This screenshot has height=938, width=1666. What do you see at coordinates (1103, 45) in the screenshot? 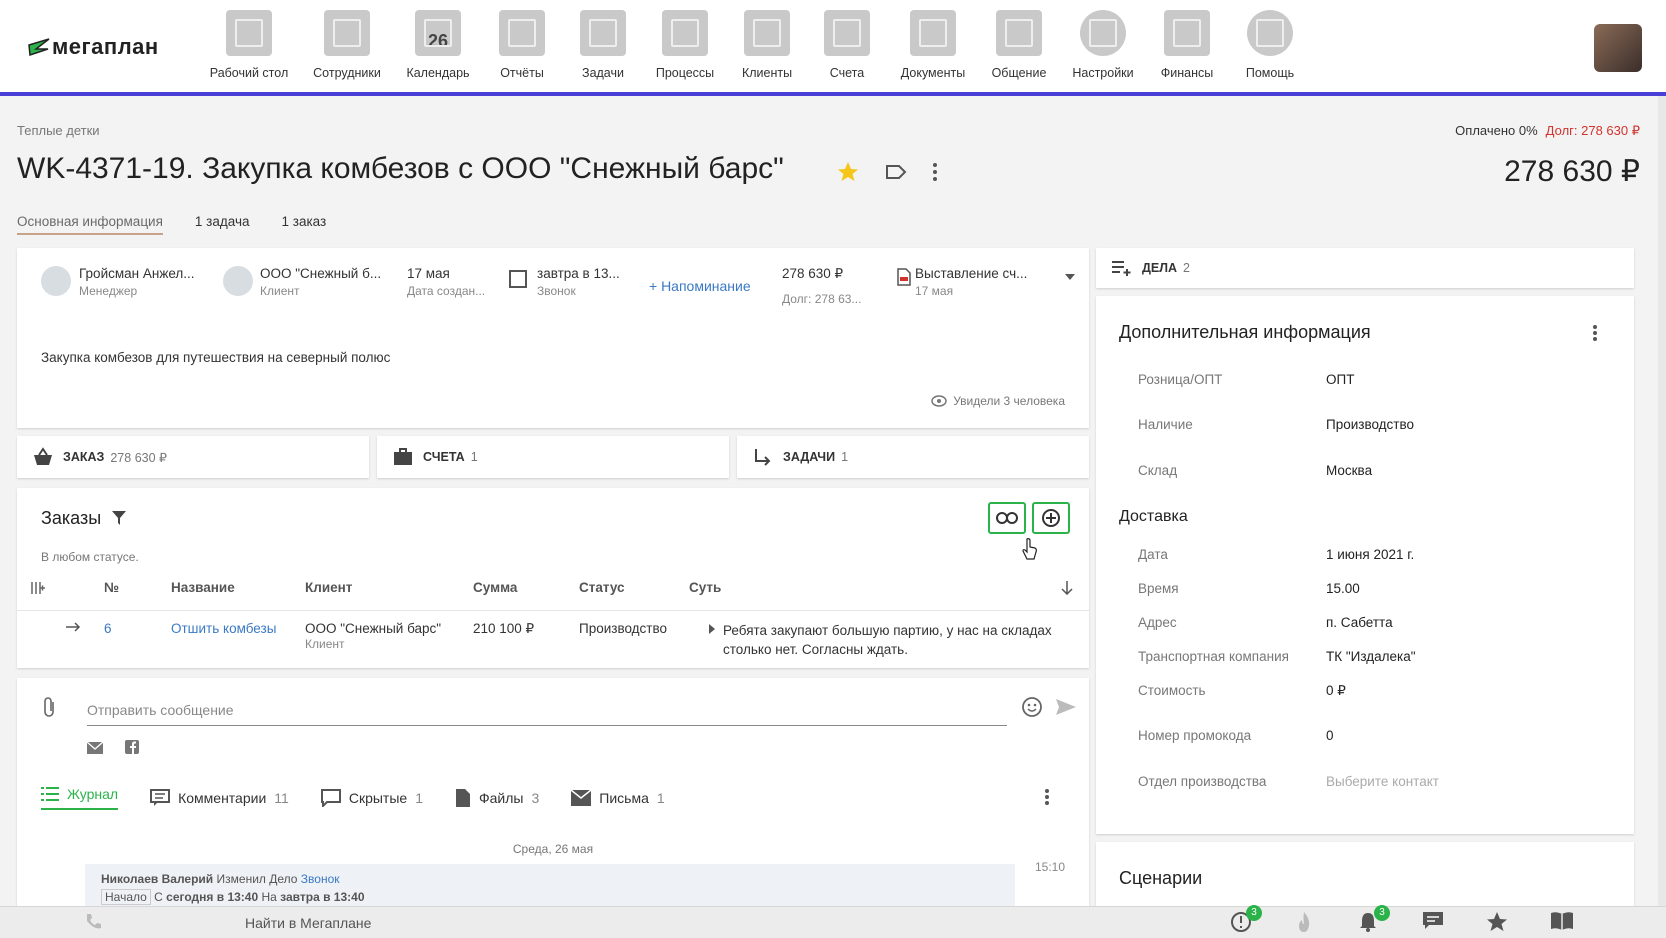
I see `nav-item-settings: Настройки` at bounding box center [1103, 45].